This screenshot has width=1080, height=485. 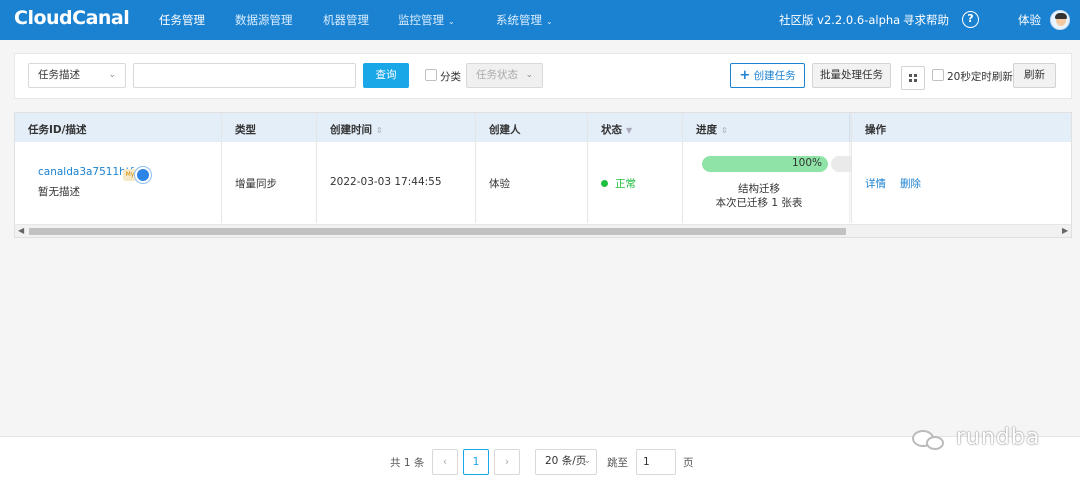 I want to click on create-task-label: 创建任务, so click(x=774, y=76).